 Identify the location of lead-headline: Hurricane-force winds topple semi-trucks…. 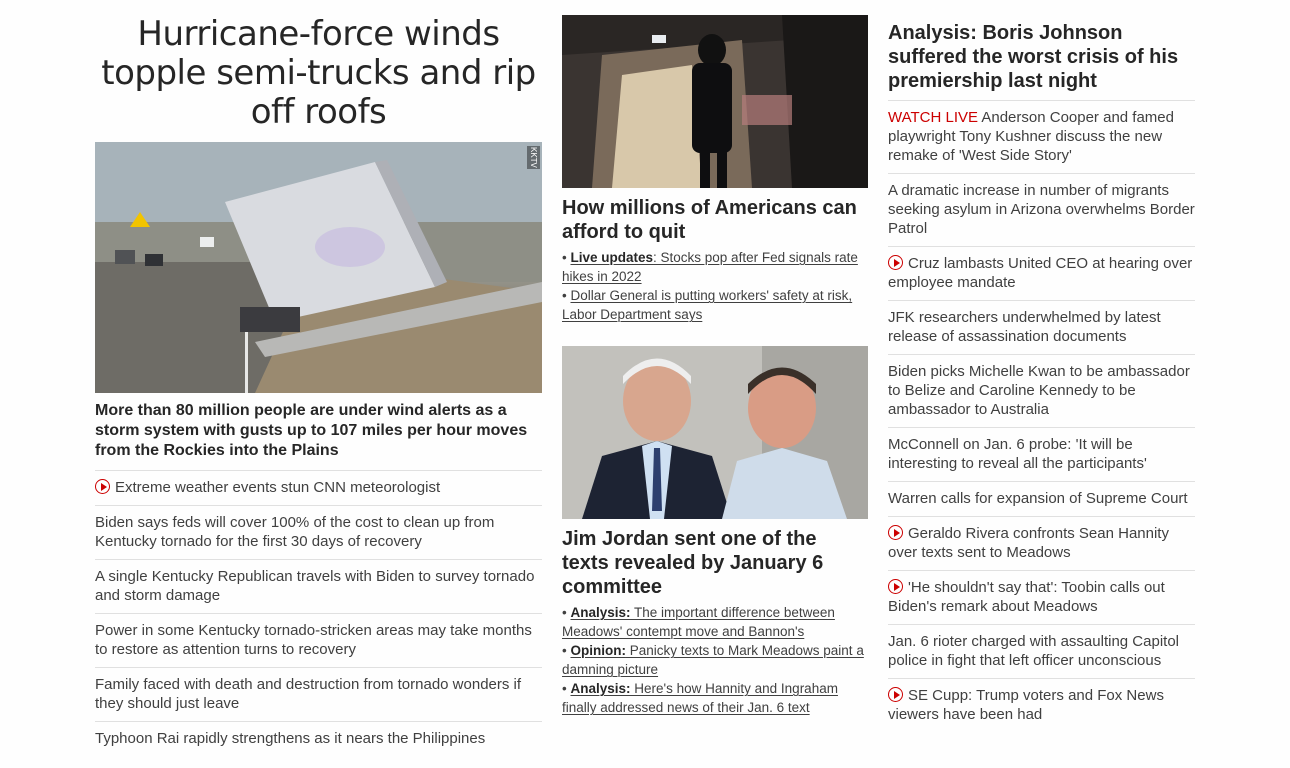
(318, 73).